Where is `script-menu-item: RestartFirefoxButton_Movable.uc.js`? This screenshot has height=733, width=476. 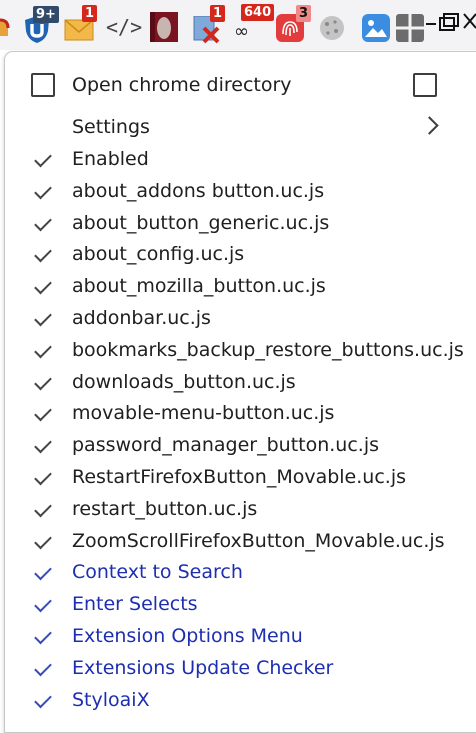 script-menu-item: RestartFirefoxButton_Movable.uc.js is located at coordinates (240, 477).